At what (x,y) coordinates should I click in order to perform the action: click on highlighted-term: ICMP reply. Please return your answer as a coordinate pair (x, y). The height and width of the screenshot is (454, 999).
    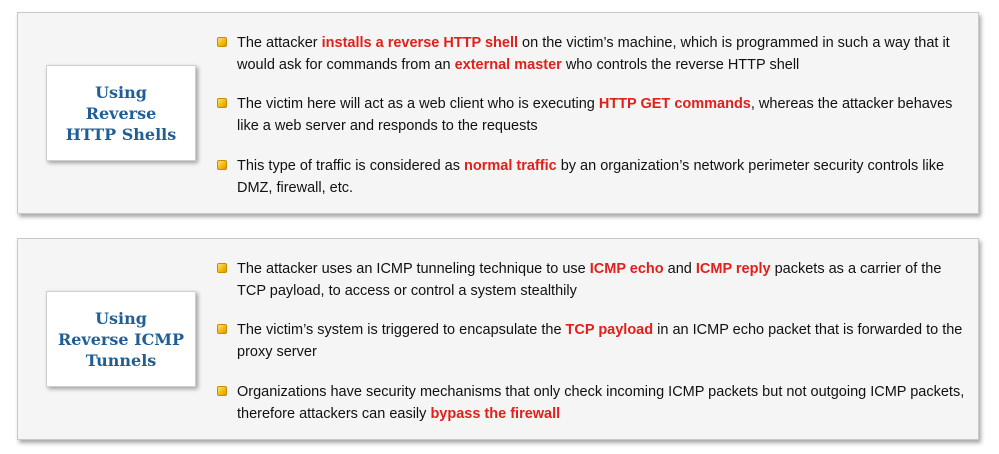
    Looking at the image, I should click on (733, 269).